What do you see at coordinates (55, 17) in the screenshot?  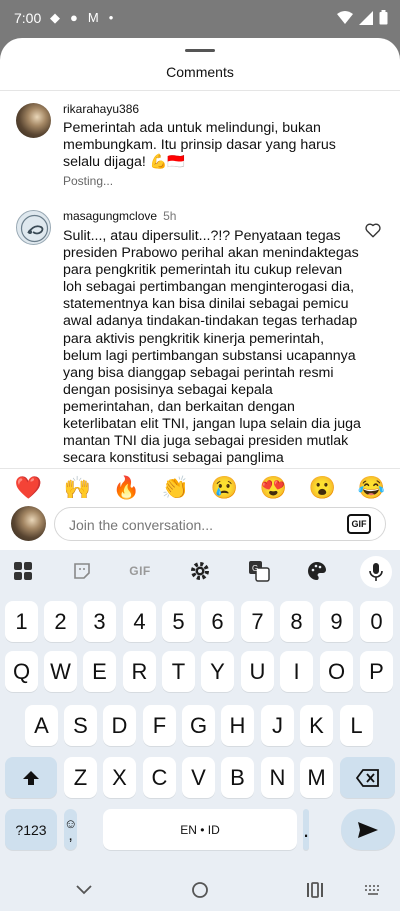 I see `notification-app-icon: ◆` at bounding box center [55, 17].